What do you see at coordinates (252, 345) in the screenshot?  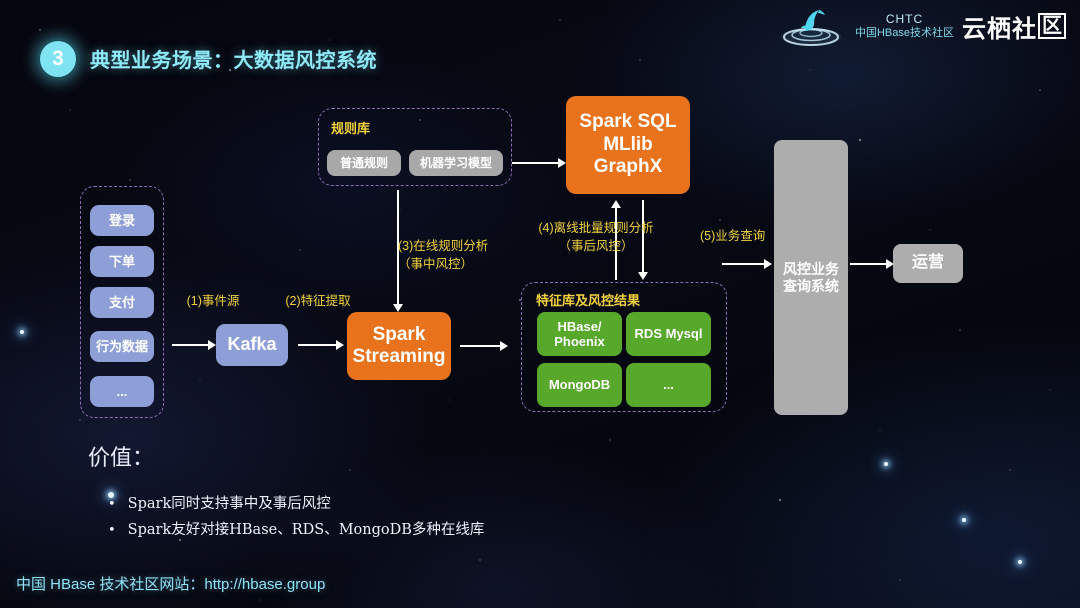 I see `node-kafka: Kafka` at bounding box center [252, 345].